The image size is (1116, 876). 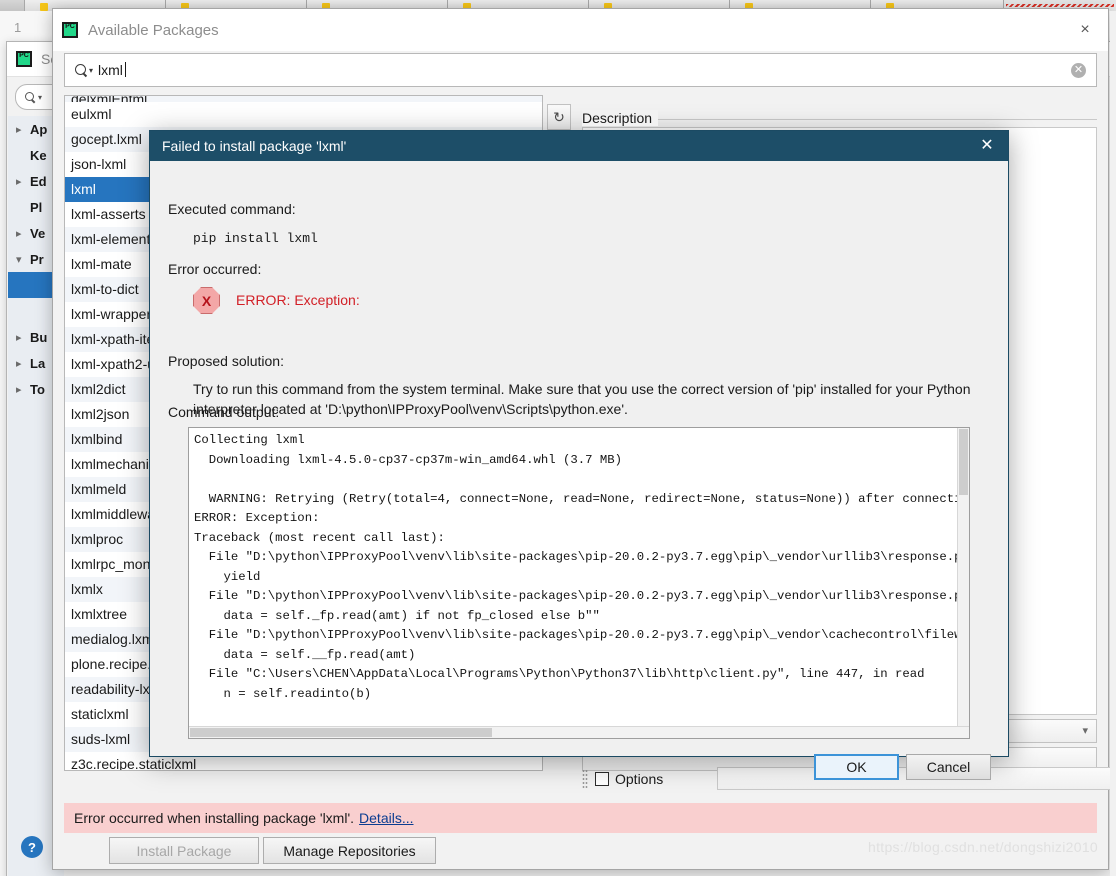 I want to click on settings-tree-item-label: Ke, so click(x=38, y=155).